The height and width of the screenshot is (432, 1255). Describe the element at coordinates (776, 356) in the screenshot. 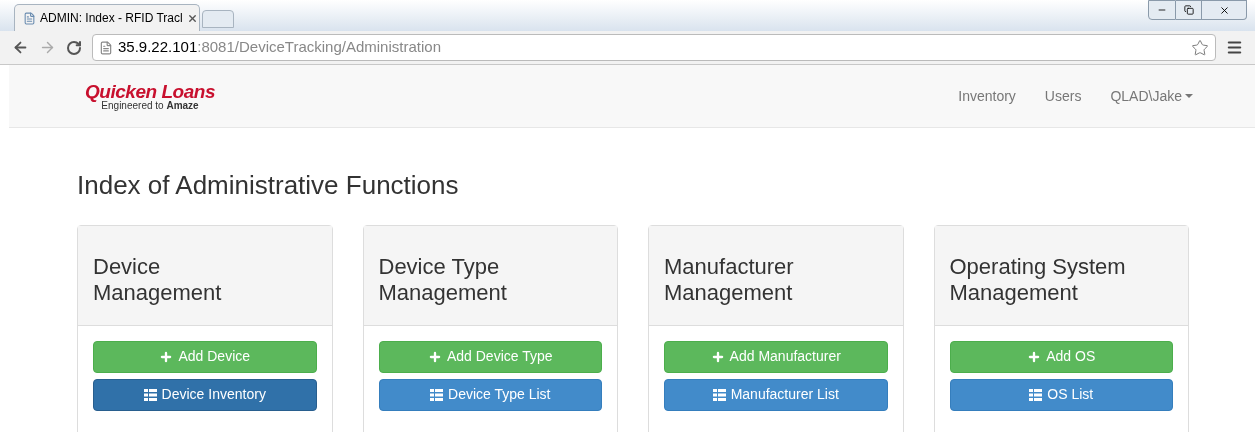

I see `add-button: Add Manufacturer` at that location.